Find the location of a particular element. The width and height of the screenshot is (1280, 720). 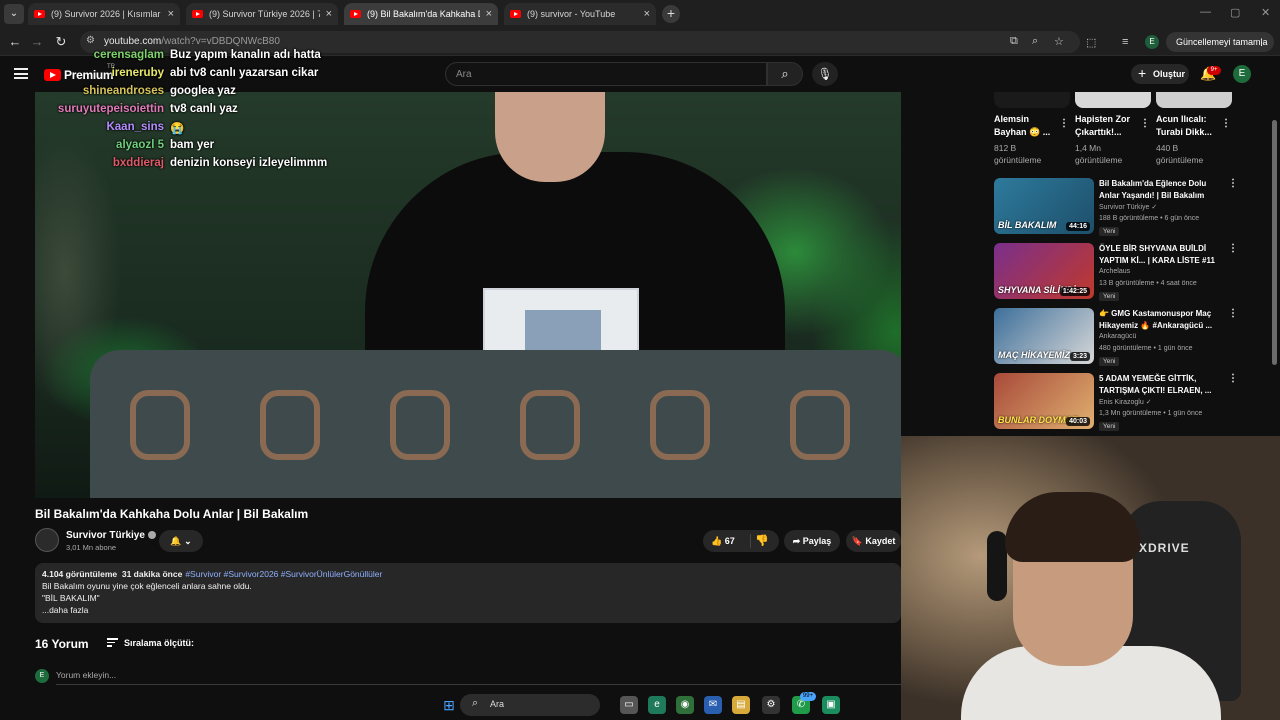

update-button: Güncellemeyi tamamla ⋮ is located at coordinates (1220, 42).